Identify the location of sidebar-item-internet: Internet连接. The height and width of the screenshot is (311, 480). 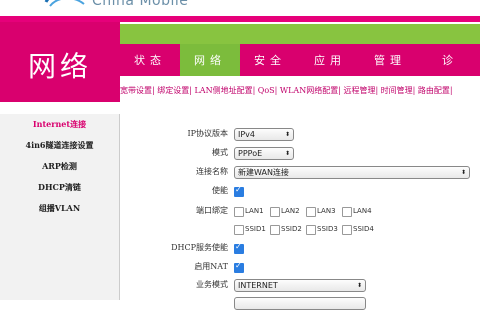
(59, 124).